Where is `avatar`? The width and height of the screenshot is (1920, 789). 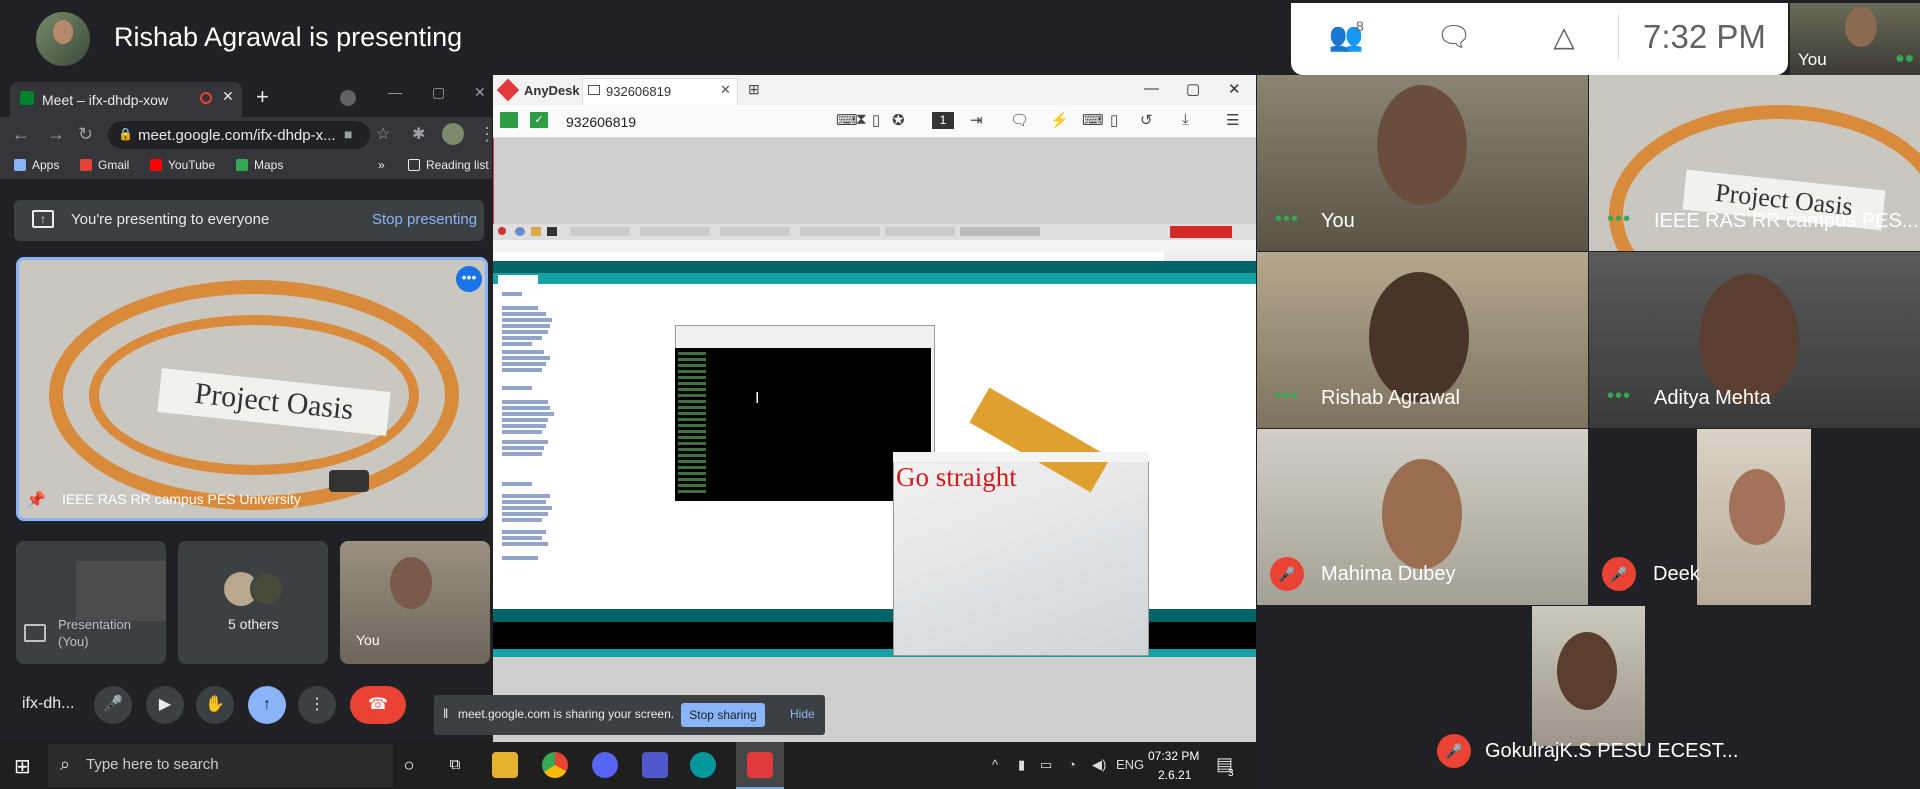 avatar is located at coordinates (267, 589).